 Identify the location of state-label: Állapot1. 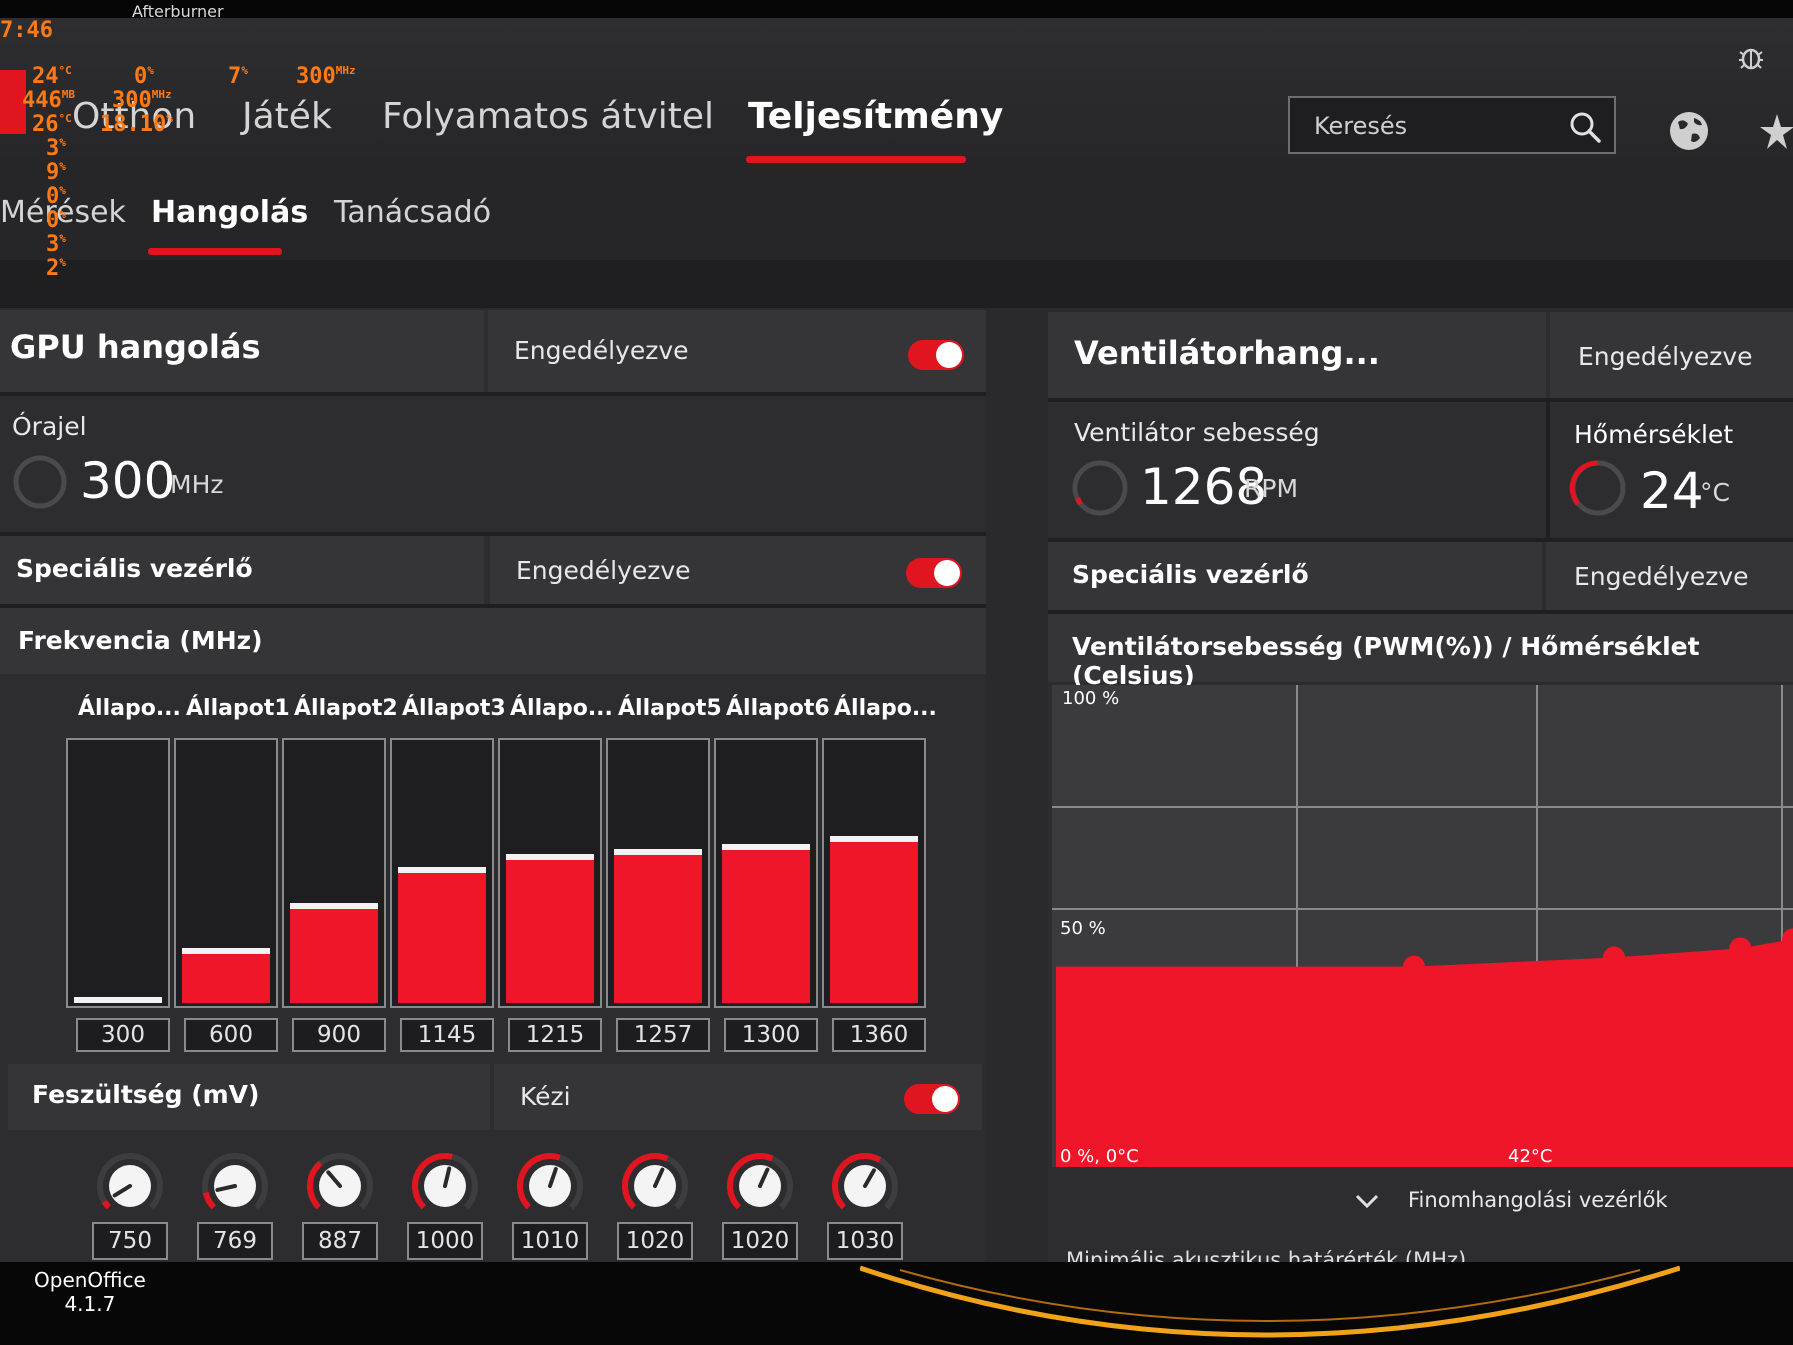
(238, 708).